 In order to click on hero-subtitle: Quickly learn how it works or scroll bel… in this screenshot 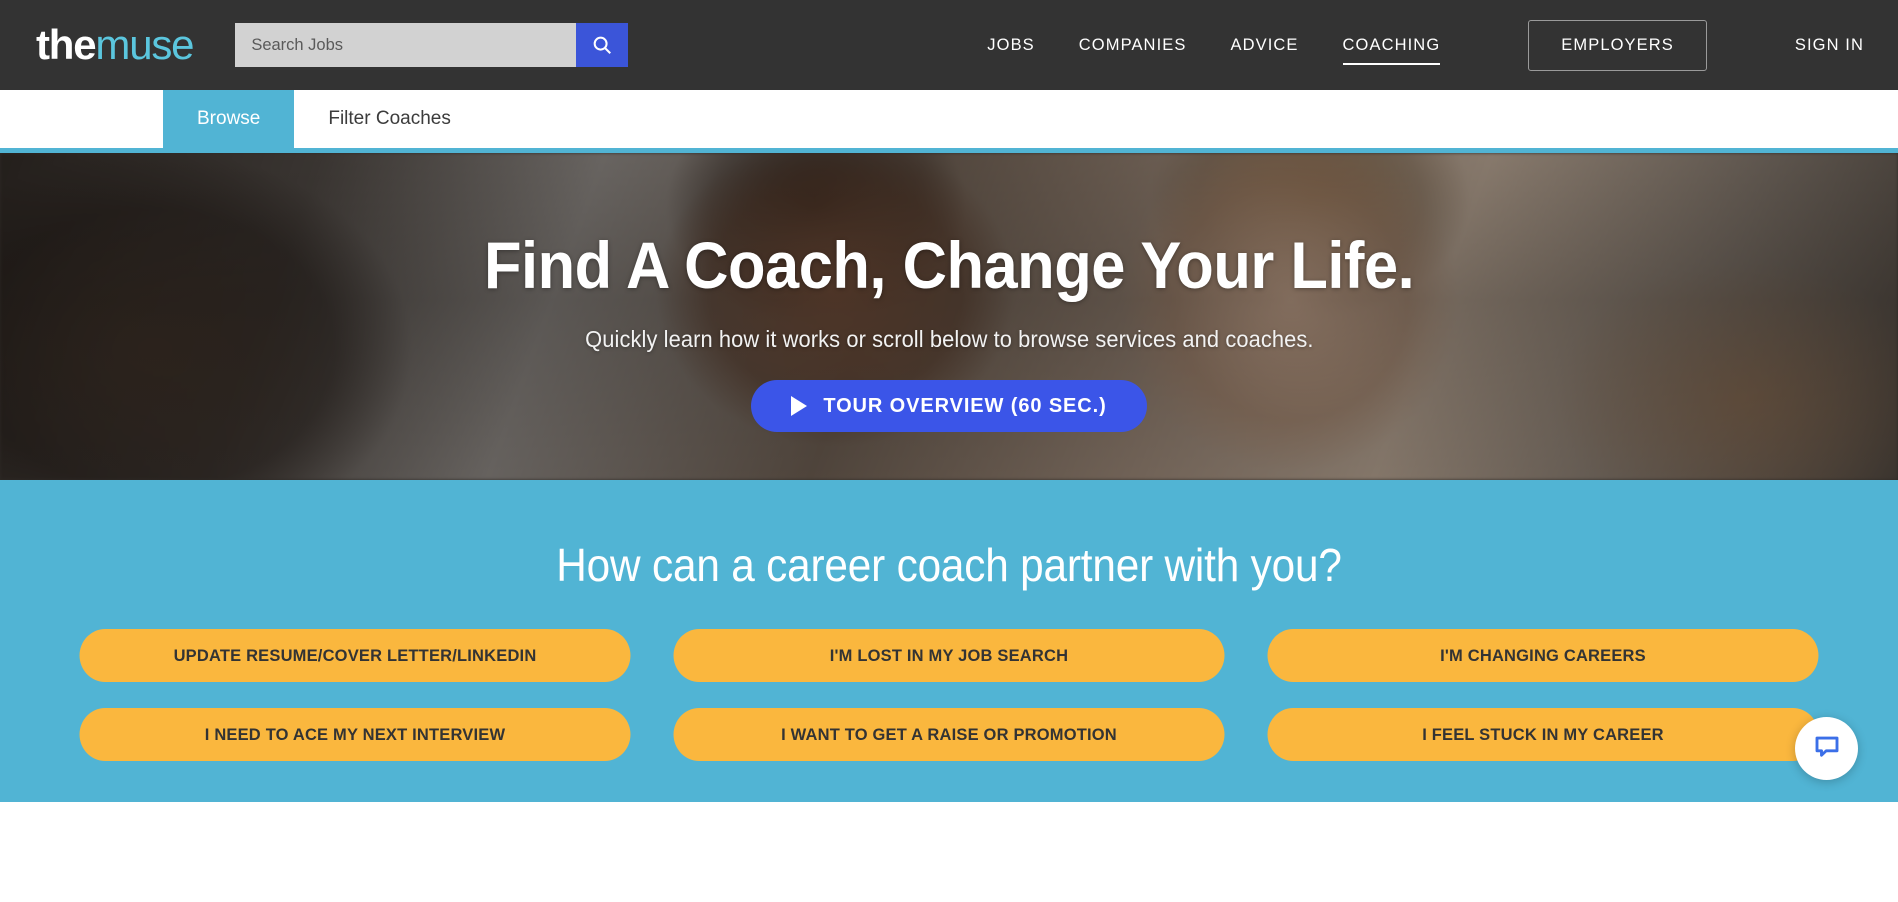, I will do `click(949, 339)`.